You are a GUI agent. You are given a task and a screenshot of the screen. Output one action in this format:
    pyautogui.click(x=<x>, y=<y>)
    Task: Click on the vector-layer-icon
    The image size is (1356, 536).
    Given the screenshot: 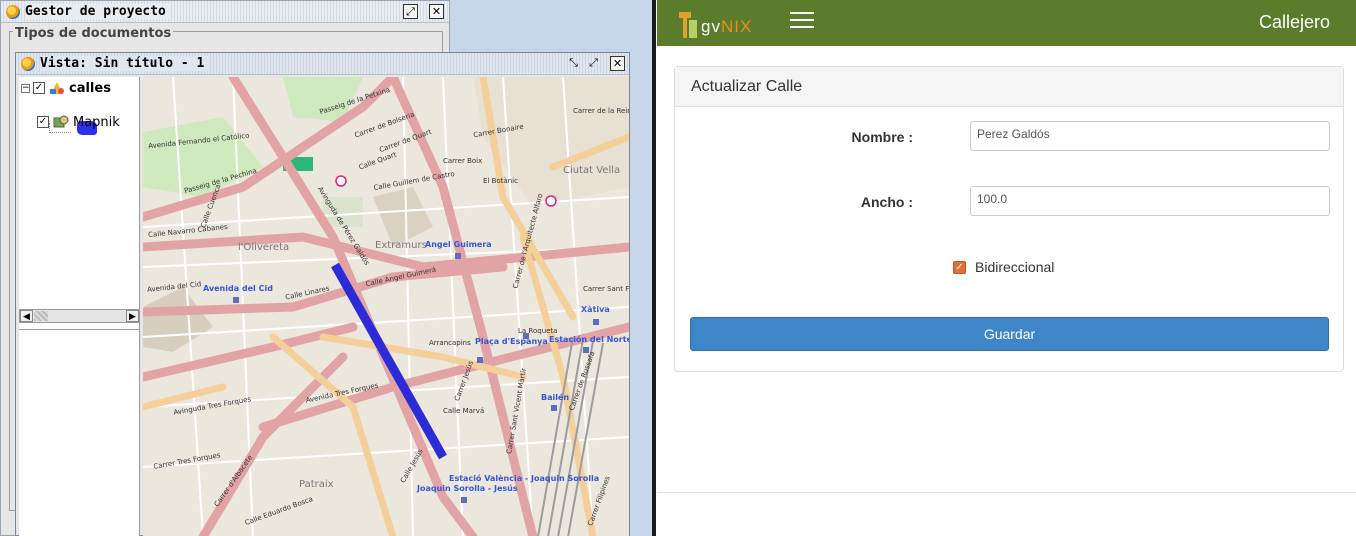 What is the action you would take?
    pyautogui.click(x=57, y=88)
    